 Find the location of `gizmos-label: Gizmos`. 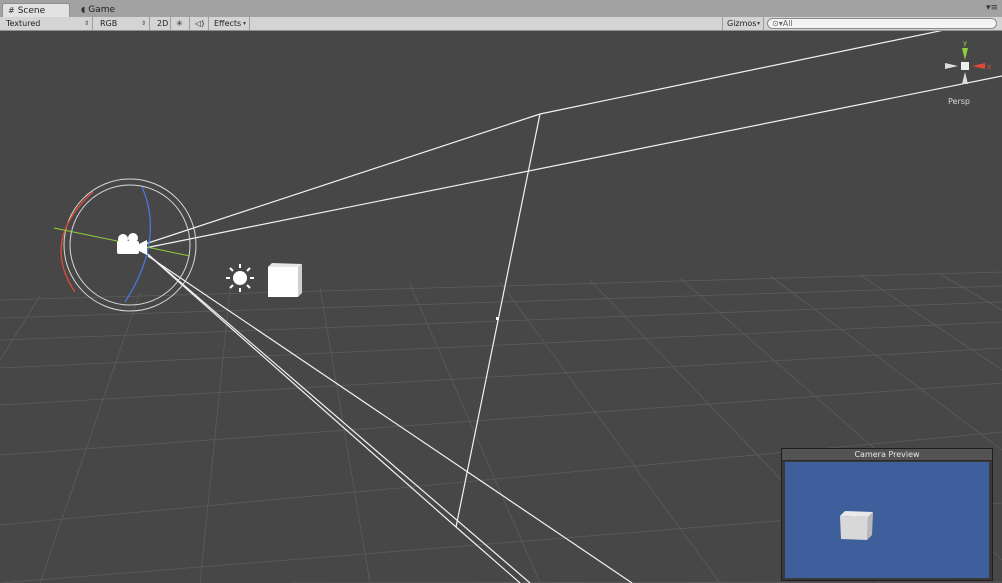

gizmos-label: Gizmos is located at coordinates (742, 23).